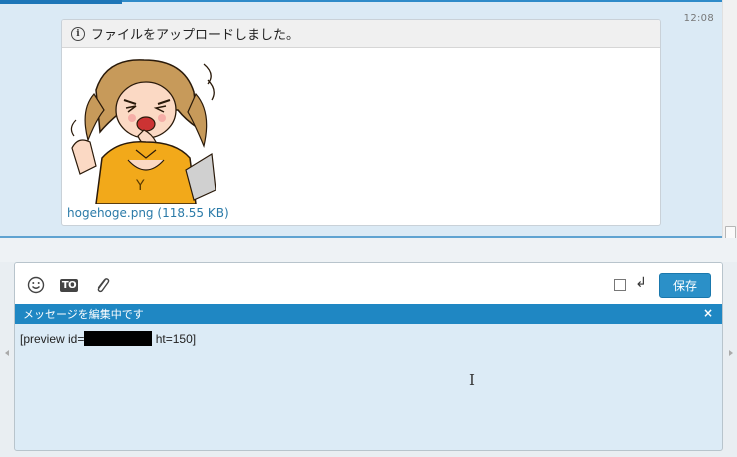  I want to click on text-cursor-icon: I, so click(472, 380).